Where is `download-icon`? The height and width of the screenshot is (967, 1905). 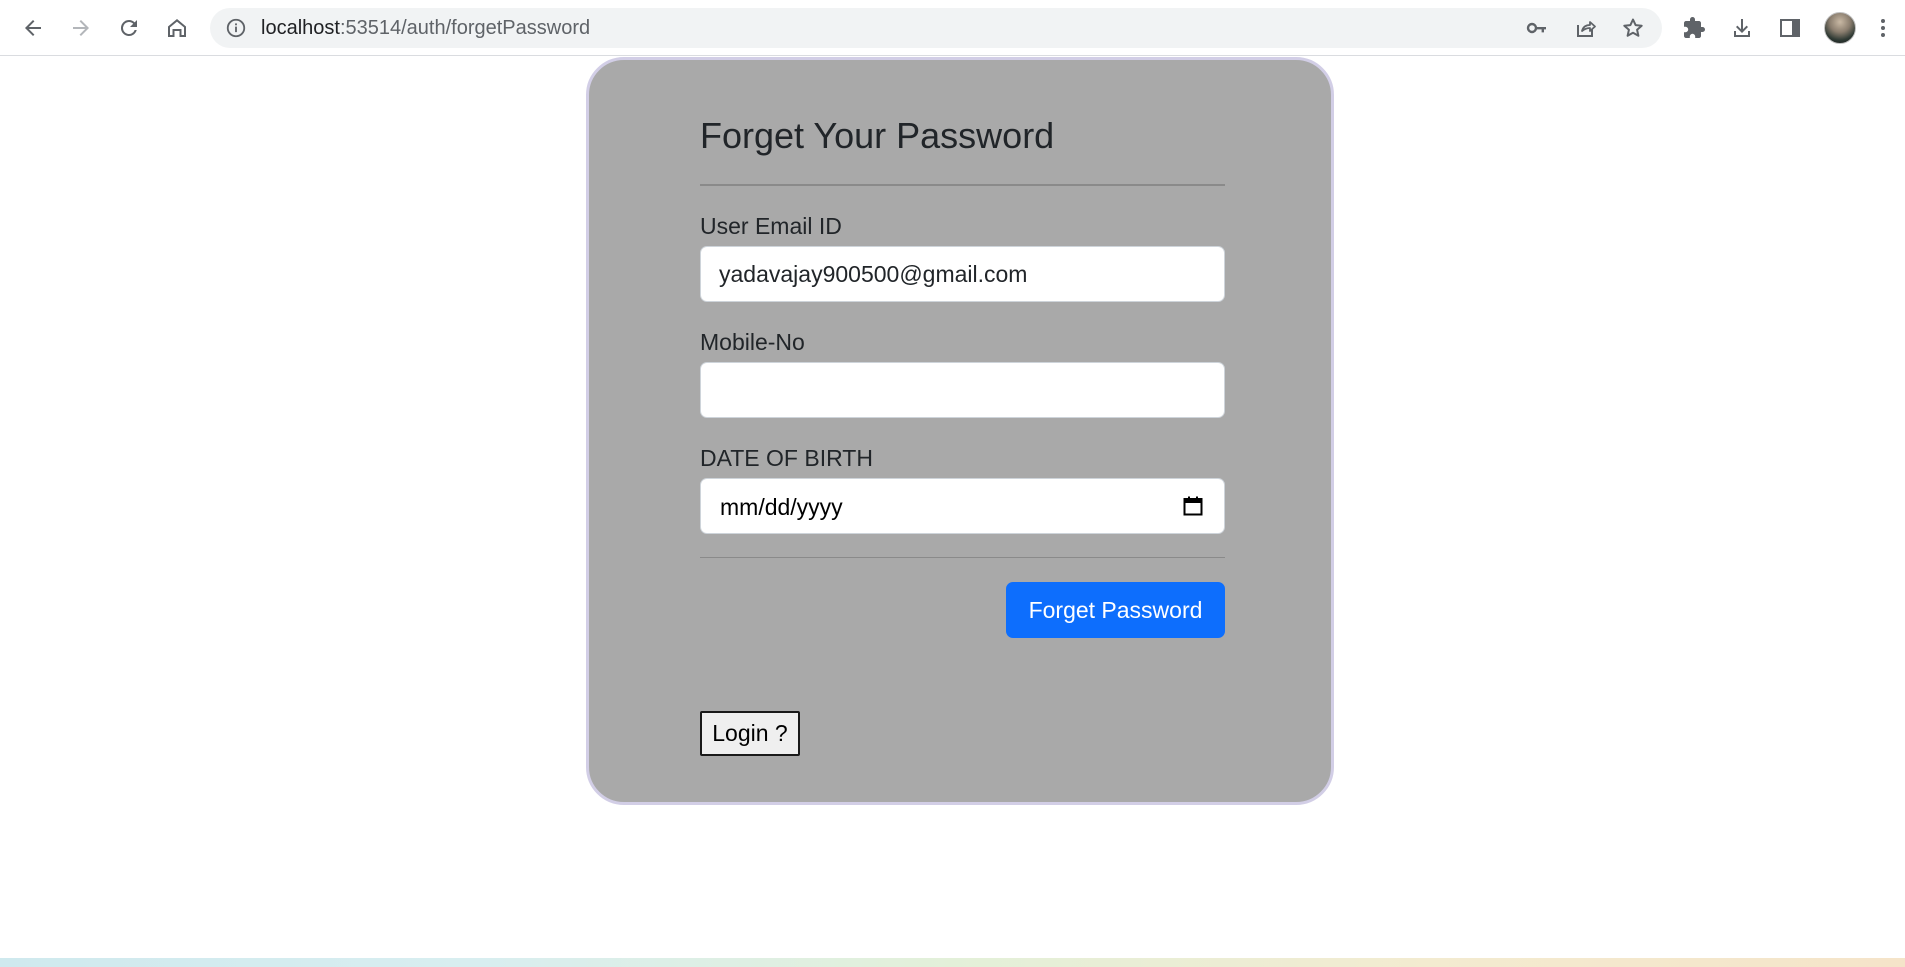 download-icon is located at coordinates (1742, 28).